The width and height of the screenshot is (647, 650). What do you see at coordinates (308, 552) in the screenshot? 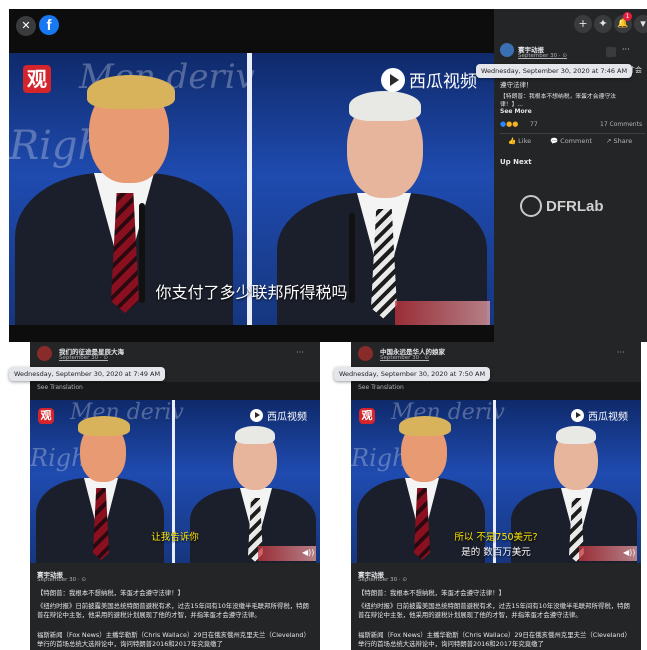
I see `volume-icon: ◀))` at bounding box center [308, 552].